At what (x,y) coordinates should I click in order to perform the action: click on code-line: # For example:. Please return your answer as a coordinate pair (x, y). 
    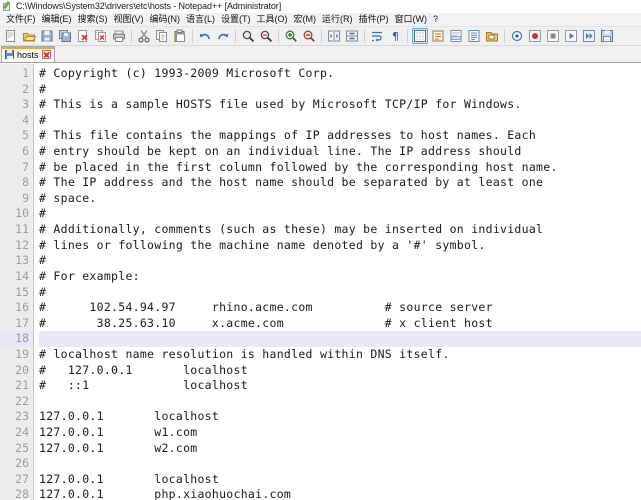
    Looking at the image, I should click on (340, 277).